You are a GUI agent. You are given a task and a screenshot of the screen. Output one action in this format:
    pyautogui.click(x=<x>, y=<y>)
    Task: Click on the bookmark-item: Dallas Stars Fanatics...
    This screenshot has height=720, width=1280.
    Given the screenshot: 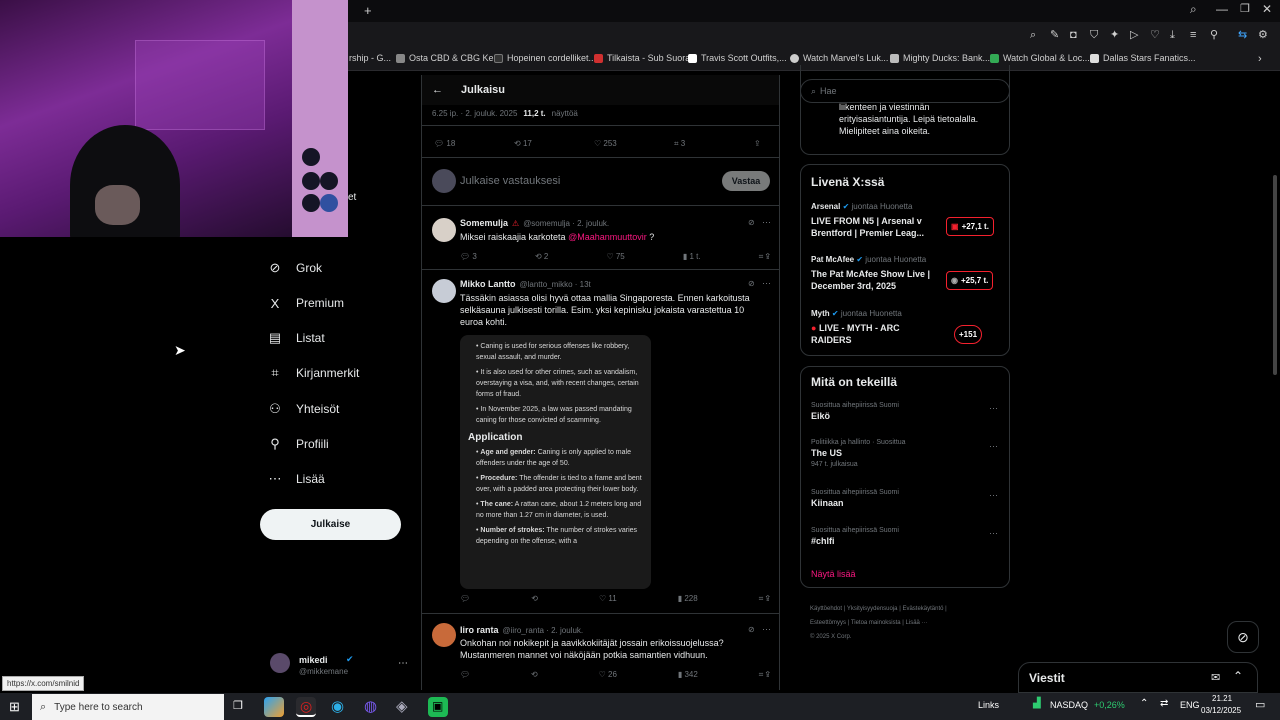 What is the action you would take?
    pyautogui.click(x=1143, y=58)
    